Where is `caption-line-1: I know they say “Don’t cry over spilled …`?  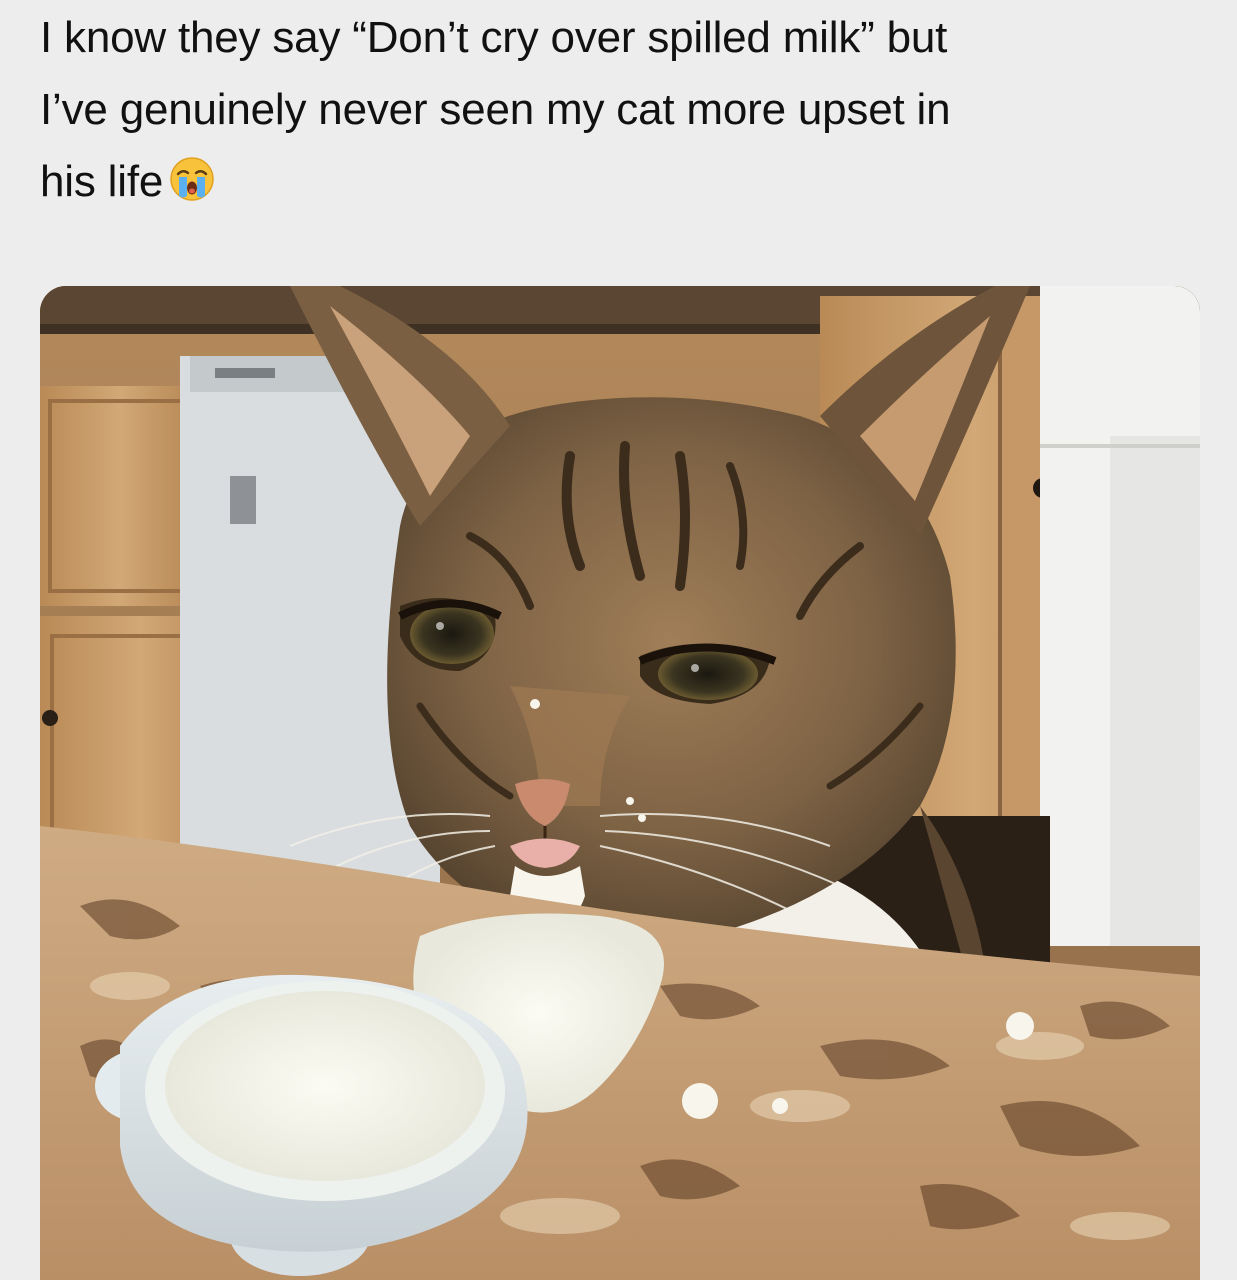 caption-line-1: I know they say “Don’t cry over spilled … is located at coordinates (494, 37).